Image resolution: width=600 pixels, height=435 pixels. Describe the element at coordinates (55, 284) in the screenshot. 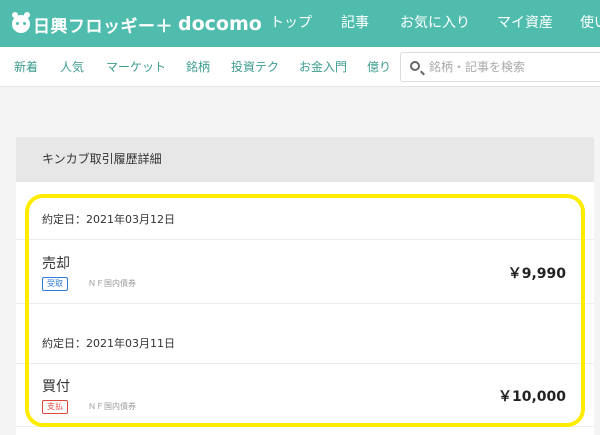

I see `receive-badge: 受取` at that location.